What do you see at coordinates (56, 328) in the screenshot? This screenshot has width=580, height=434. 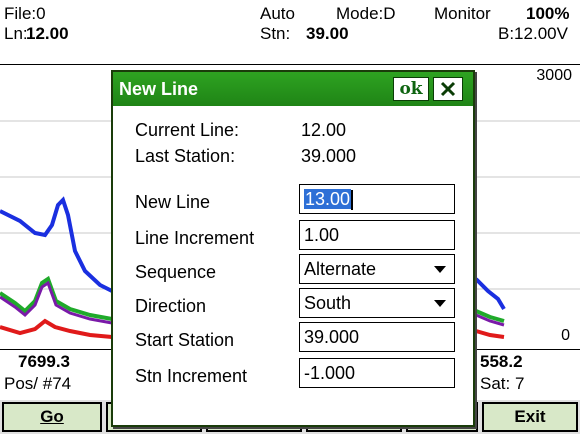 I see `red-trace` at bounding box center [56, 328].